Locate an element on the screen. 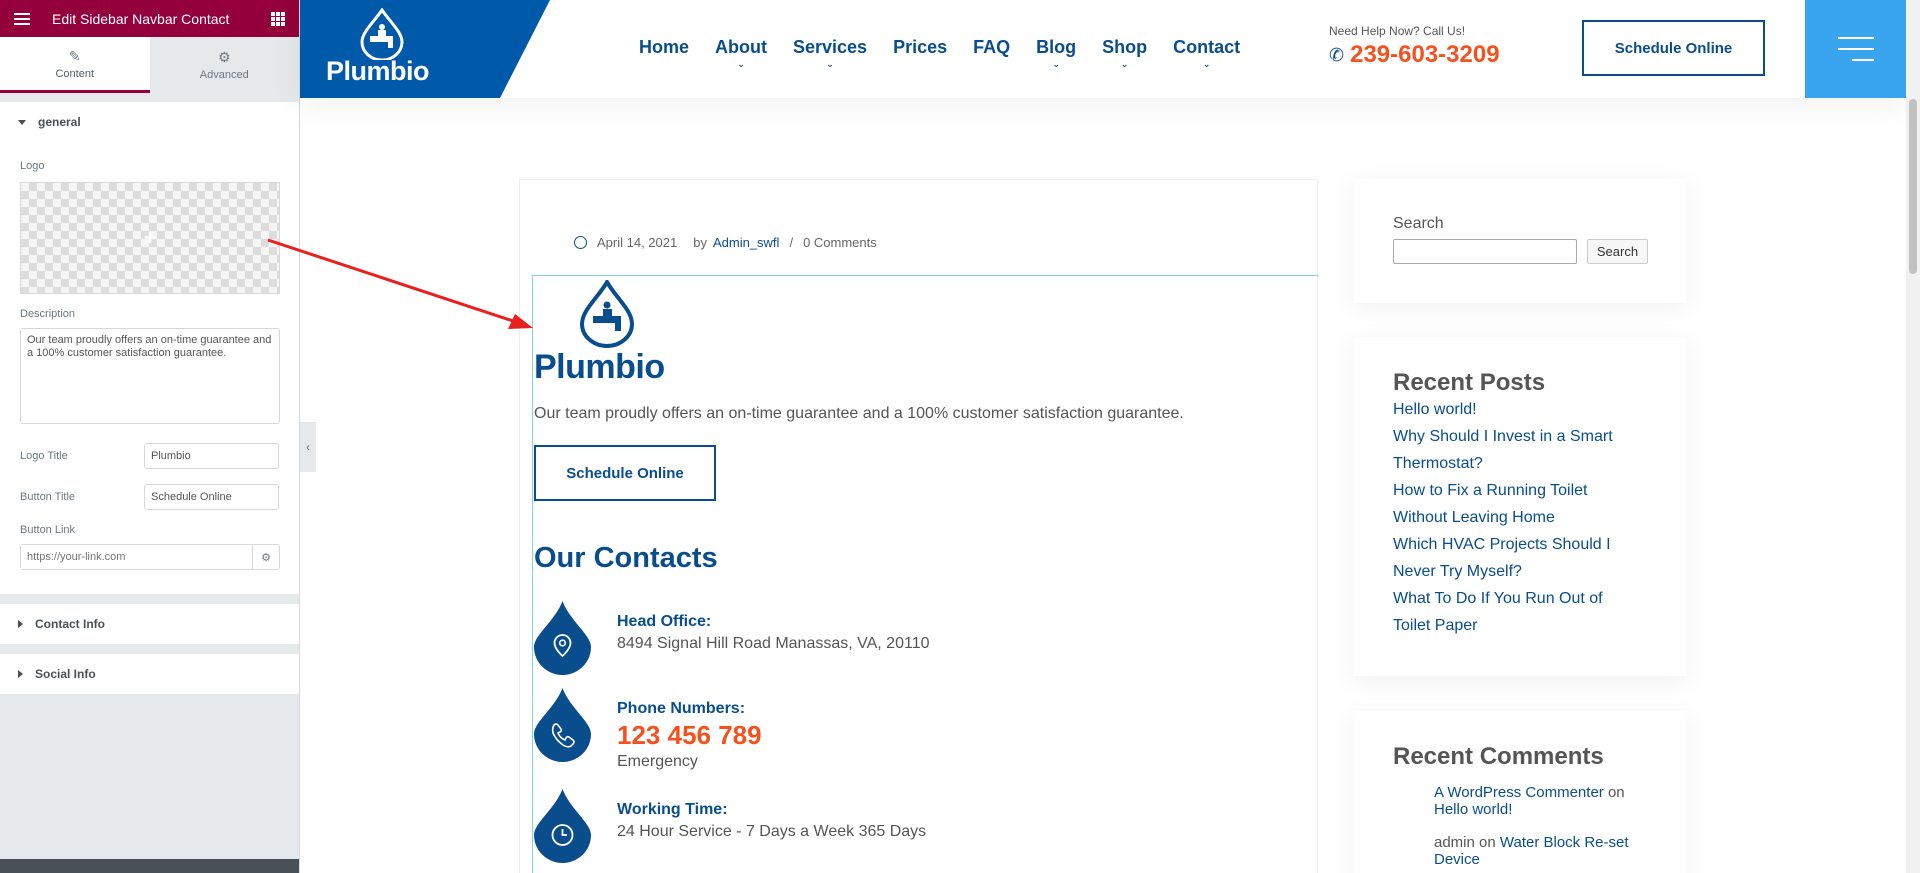 This screenshot has height=873, width=1920. search-widget: Search Search is located at coordinates (1520, 241).